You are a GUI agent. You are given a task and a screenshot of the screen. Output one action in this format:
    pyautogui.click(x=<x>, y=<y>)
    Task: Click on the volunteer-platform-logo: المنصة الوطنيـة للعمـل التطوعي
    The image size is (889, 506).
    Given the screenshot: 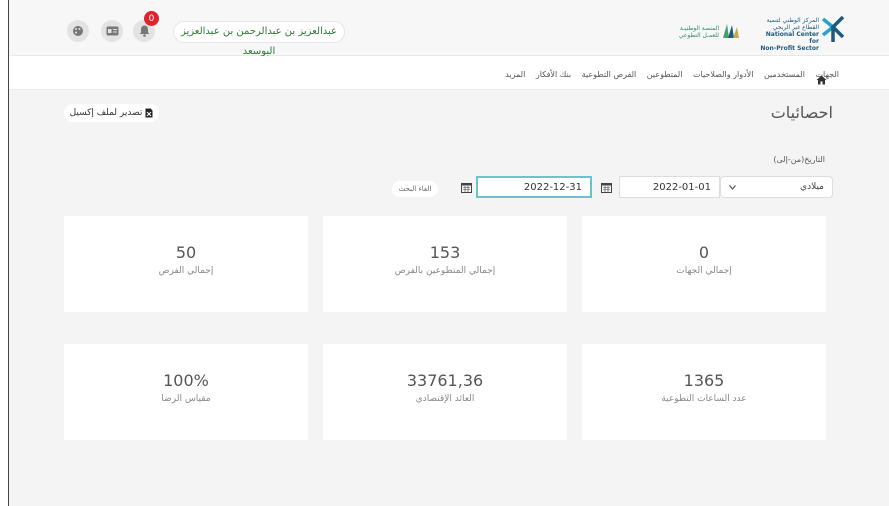 What is the action you would take?
    pyautogui.click(x=706, y=31)
    